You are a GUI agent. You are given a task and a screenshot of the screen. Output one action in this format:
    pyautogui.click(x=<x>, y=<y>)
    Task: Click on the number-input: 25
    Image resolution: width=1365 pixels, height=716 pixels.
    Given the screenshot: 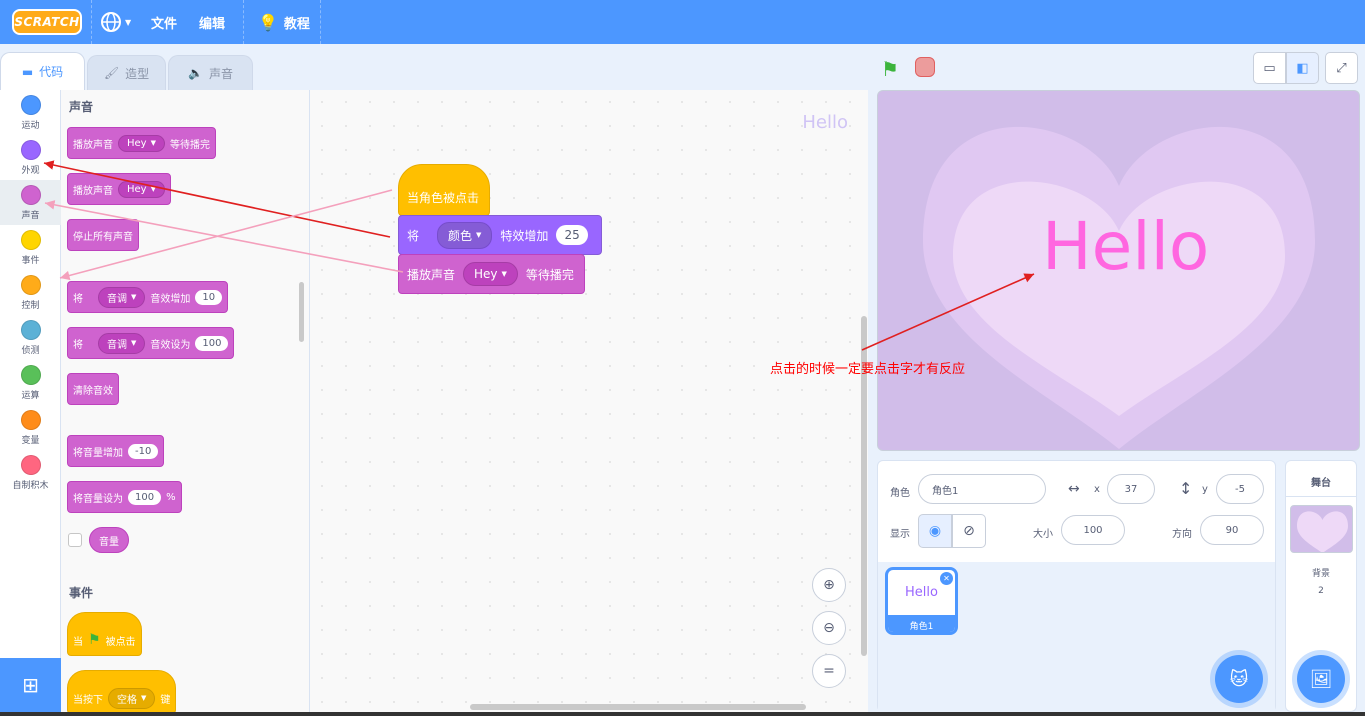 What is the action you would take?
    pyautogui.click(x=572, y=235)
    